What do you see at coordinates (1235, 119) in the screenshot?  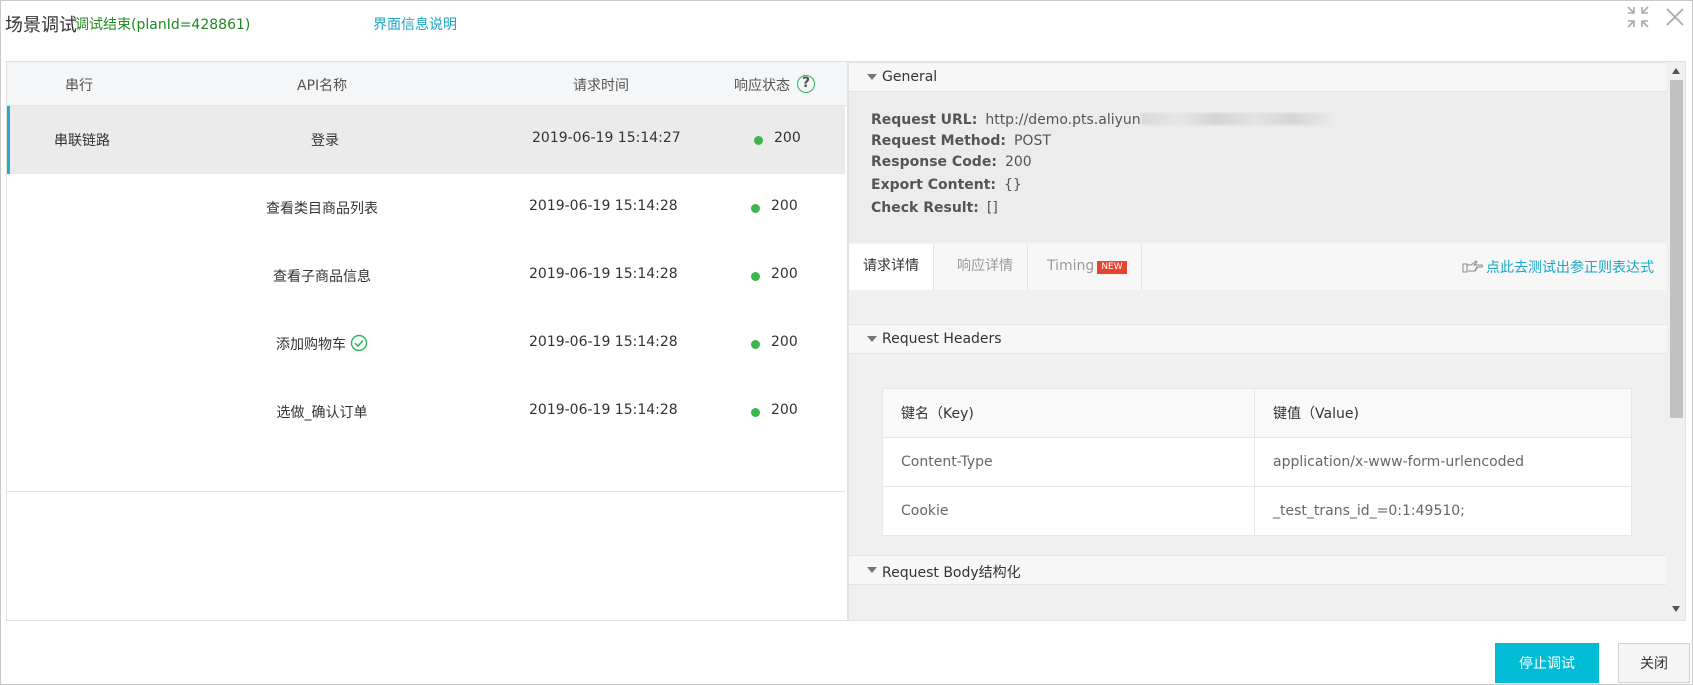 I see `redacted-url-part` at bounding box center [1235, 119].